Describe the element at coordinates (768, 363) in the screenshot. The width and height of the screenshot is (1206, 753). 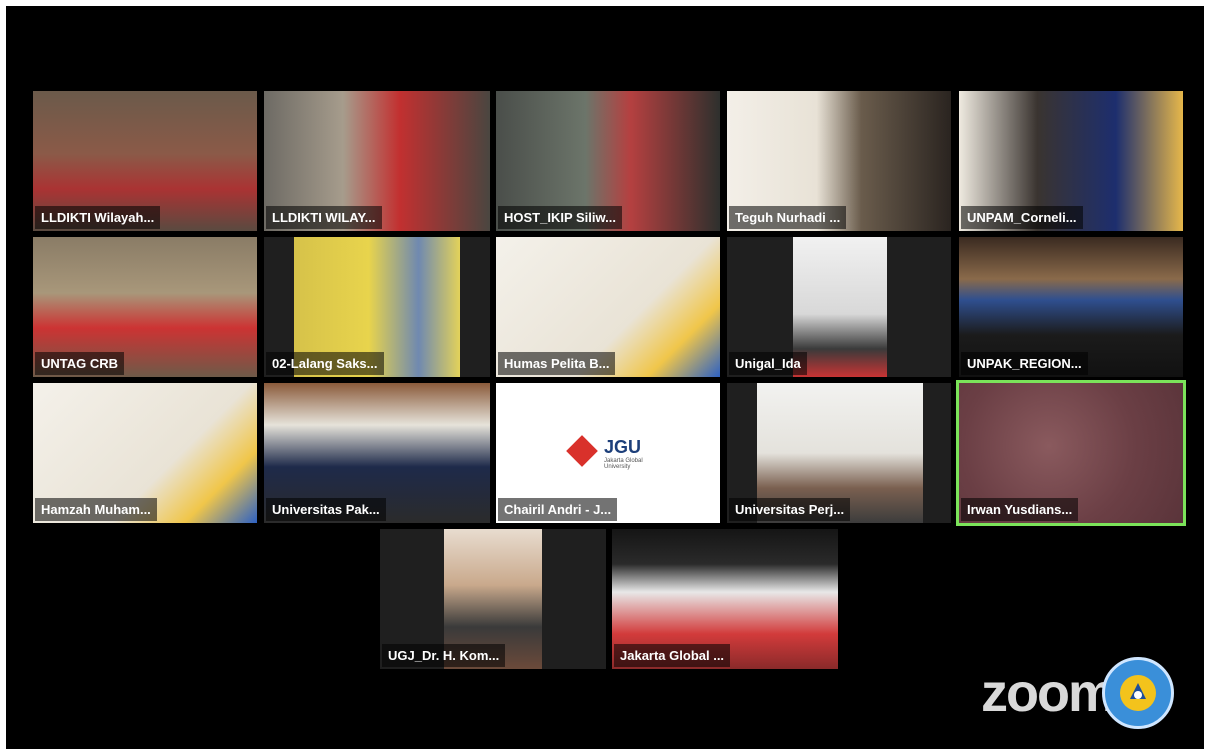
I see `participant-name: Unigal_Ida` at that location.